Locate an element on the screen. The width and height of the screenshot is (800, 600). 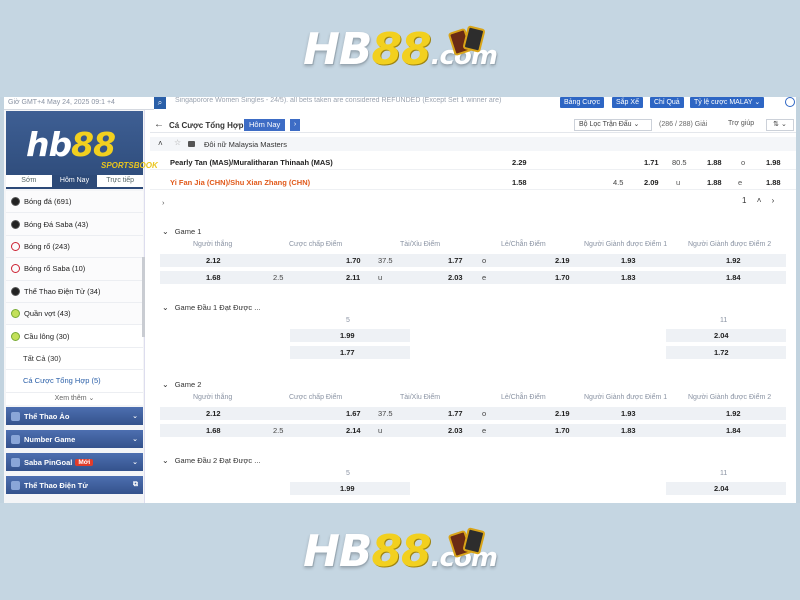
sidebar-item-esports: Thể Thao Điện Tử (34) is located at coordinates (74, 291).